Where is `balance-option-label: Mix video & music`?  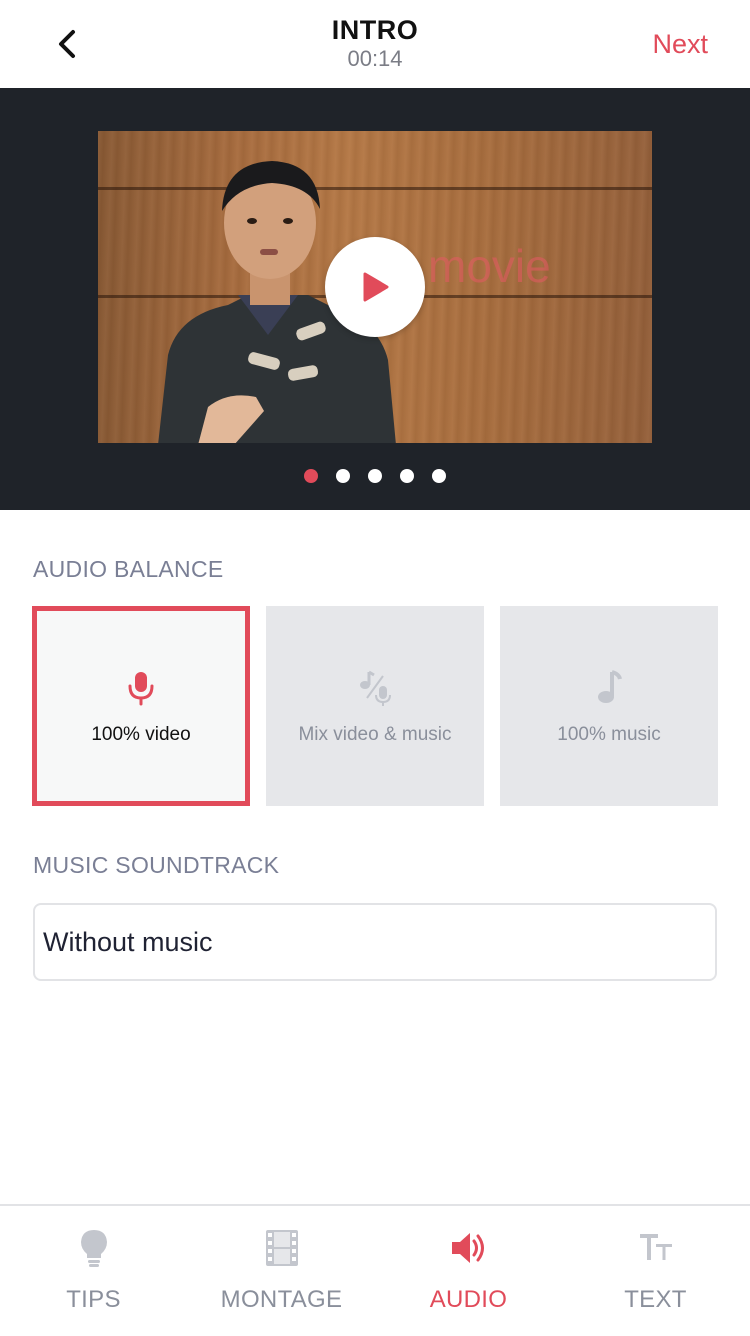 balance-option-label: Mix video & music is located at coordinates (375, 734).